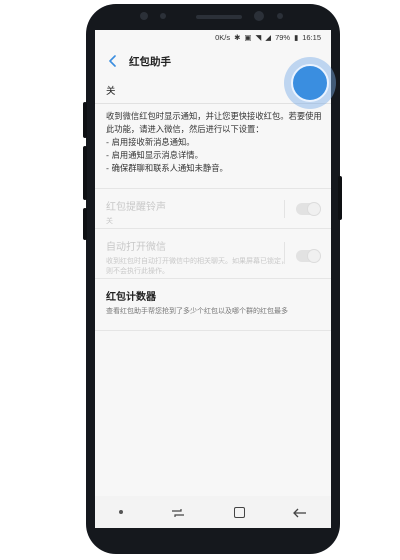  Describe the element at coordinates (85, 173) in the screenshot. I see `volume-down-button` at that location.